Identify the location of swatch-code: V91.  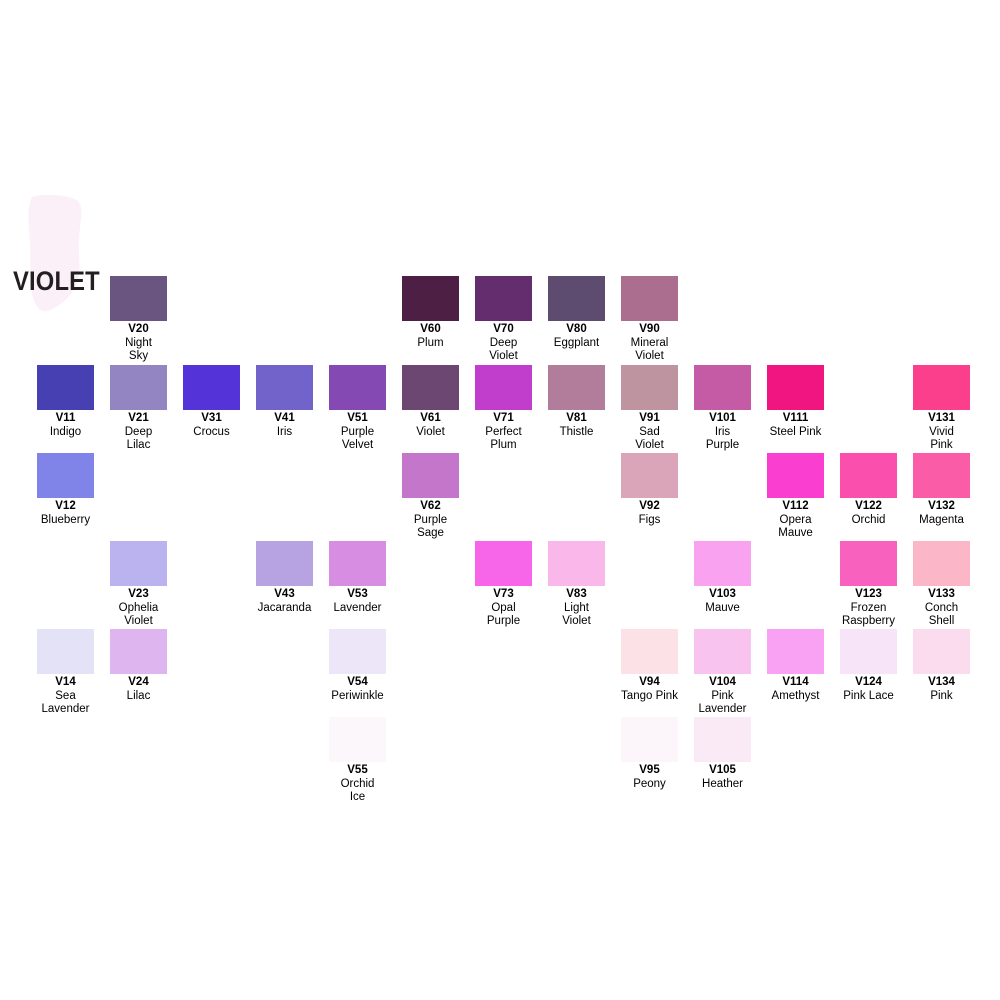
(649, 418).